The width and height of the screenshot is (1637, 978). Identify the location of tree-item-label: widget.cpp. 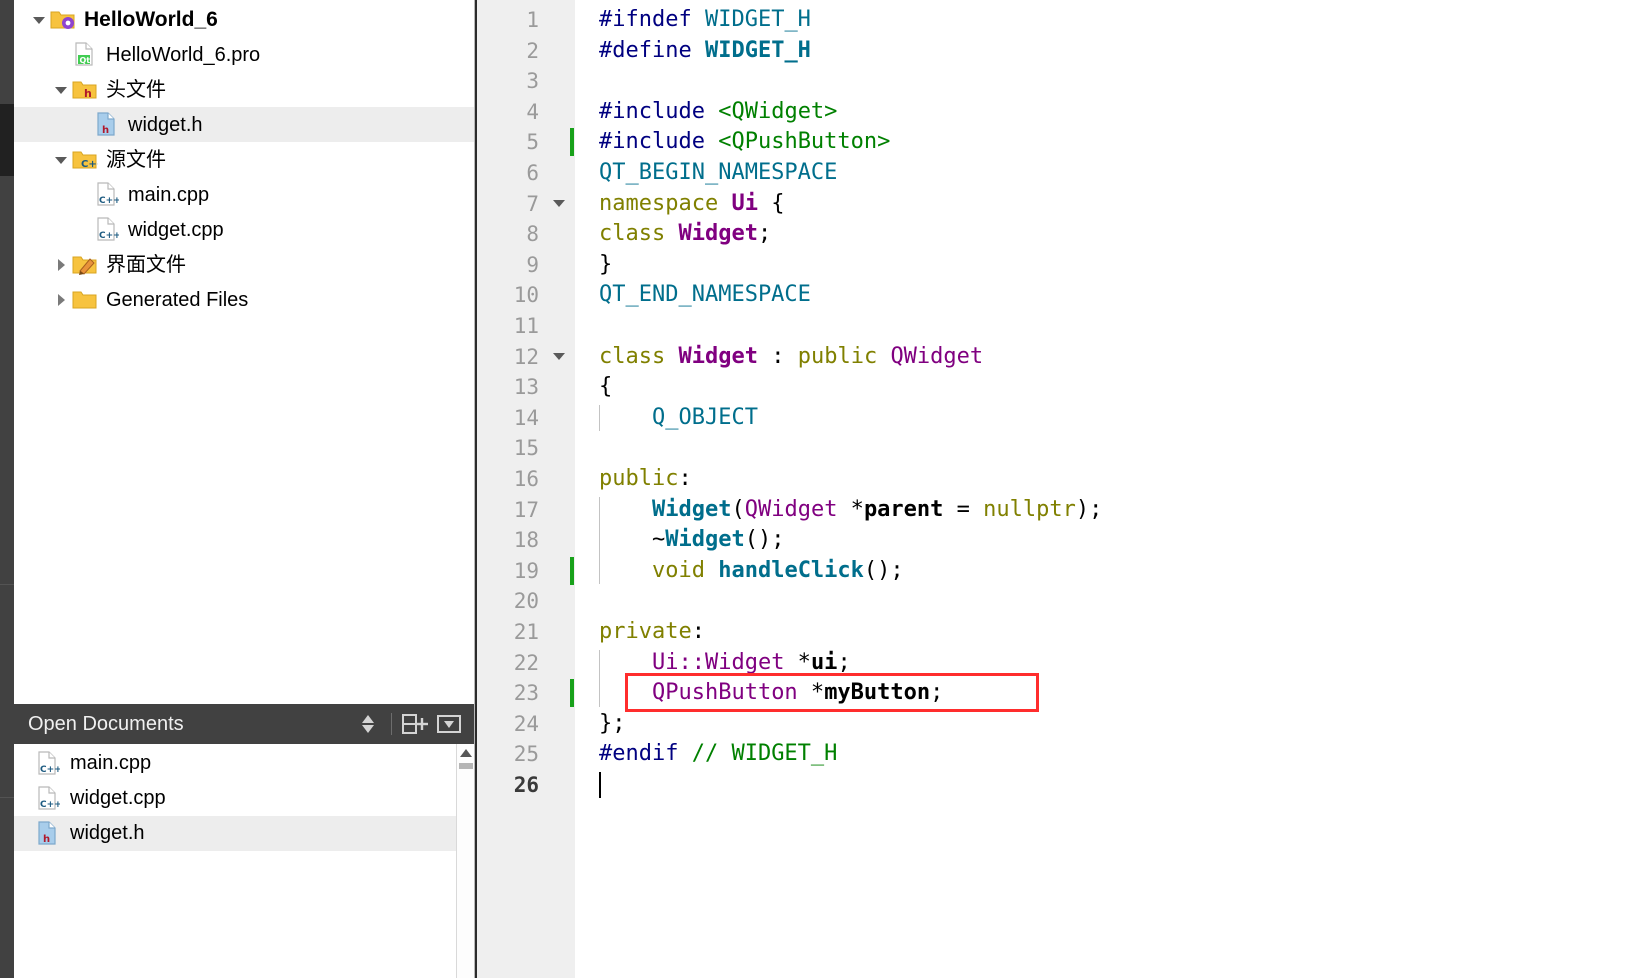
(176, 229).